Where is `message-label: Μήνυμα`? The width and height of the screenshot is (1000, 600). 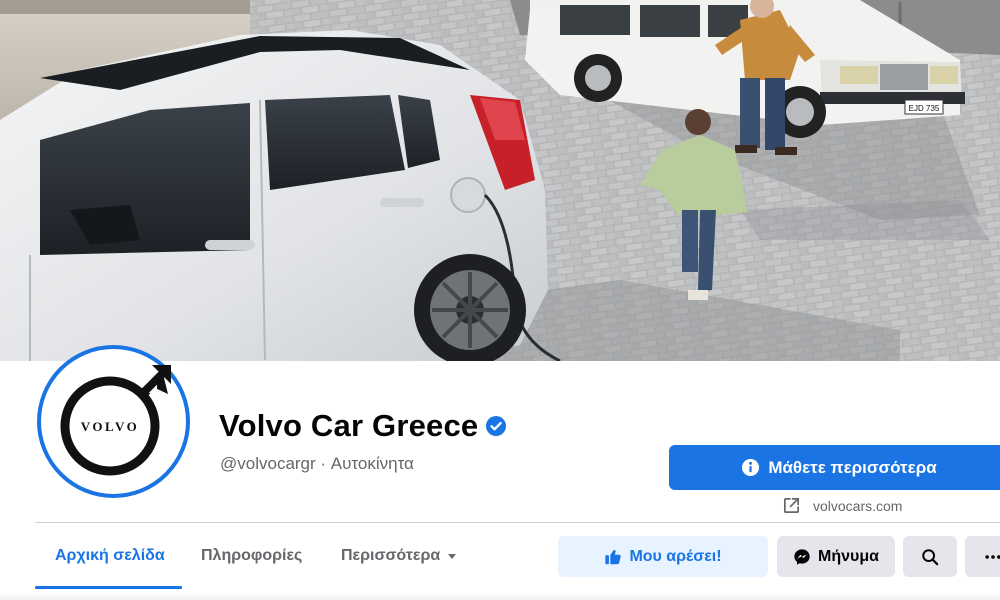 message-label: Μήνυμα is located at coordinates (848, 556).